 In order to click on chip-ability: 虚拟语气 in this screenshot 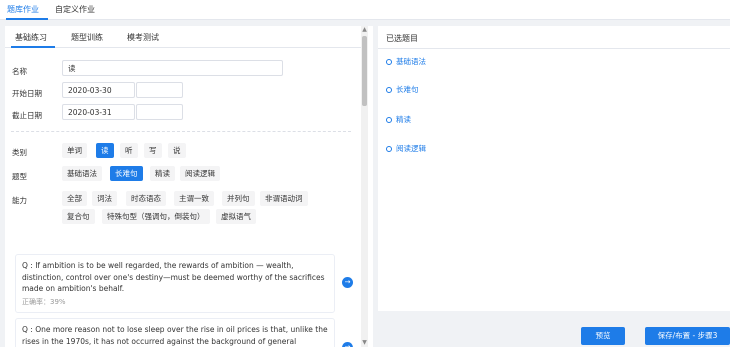, I will do `click(236, 216)`.